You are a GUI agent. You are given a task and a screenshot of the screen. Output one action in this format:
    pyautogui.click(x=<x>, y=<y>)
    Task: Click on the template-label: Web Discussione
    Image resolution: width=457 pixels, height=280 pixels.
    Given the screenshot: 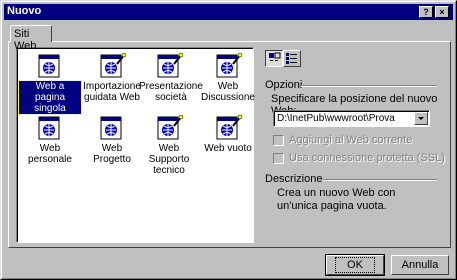 What is the action you would take?
    pyautogui.click(x=228, y=92)
    